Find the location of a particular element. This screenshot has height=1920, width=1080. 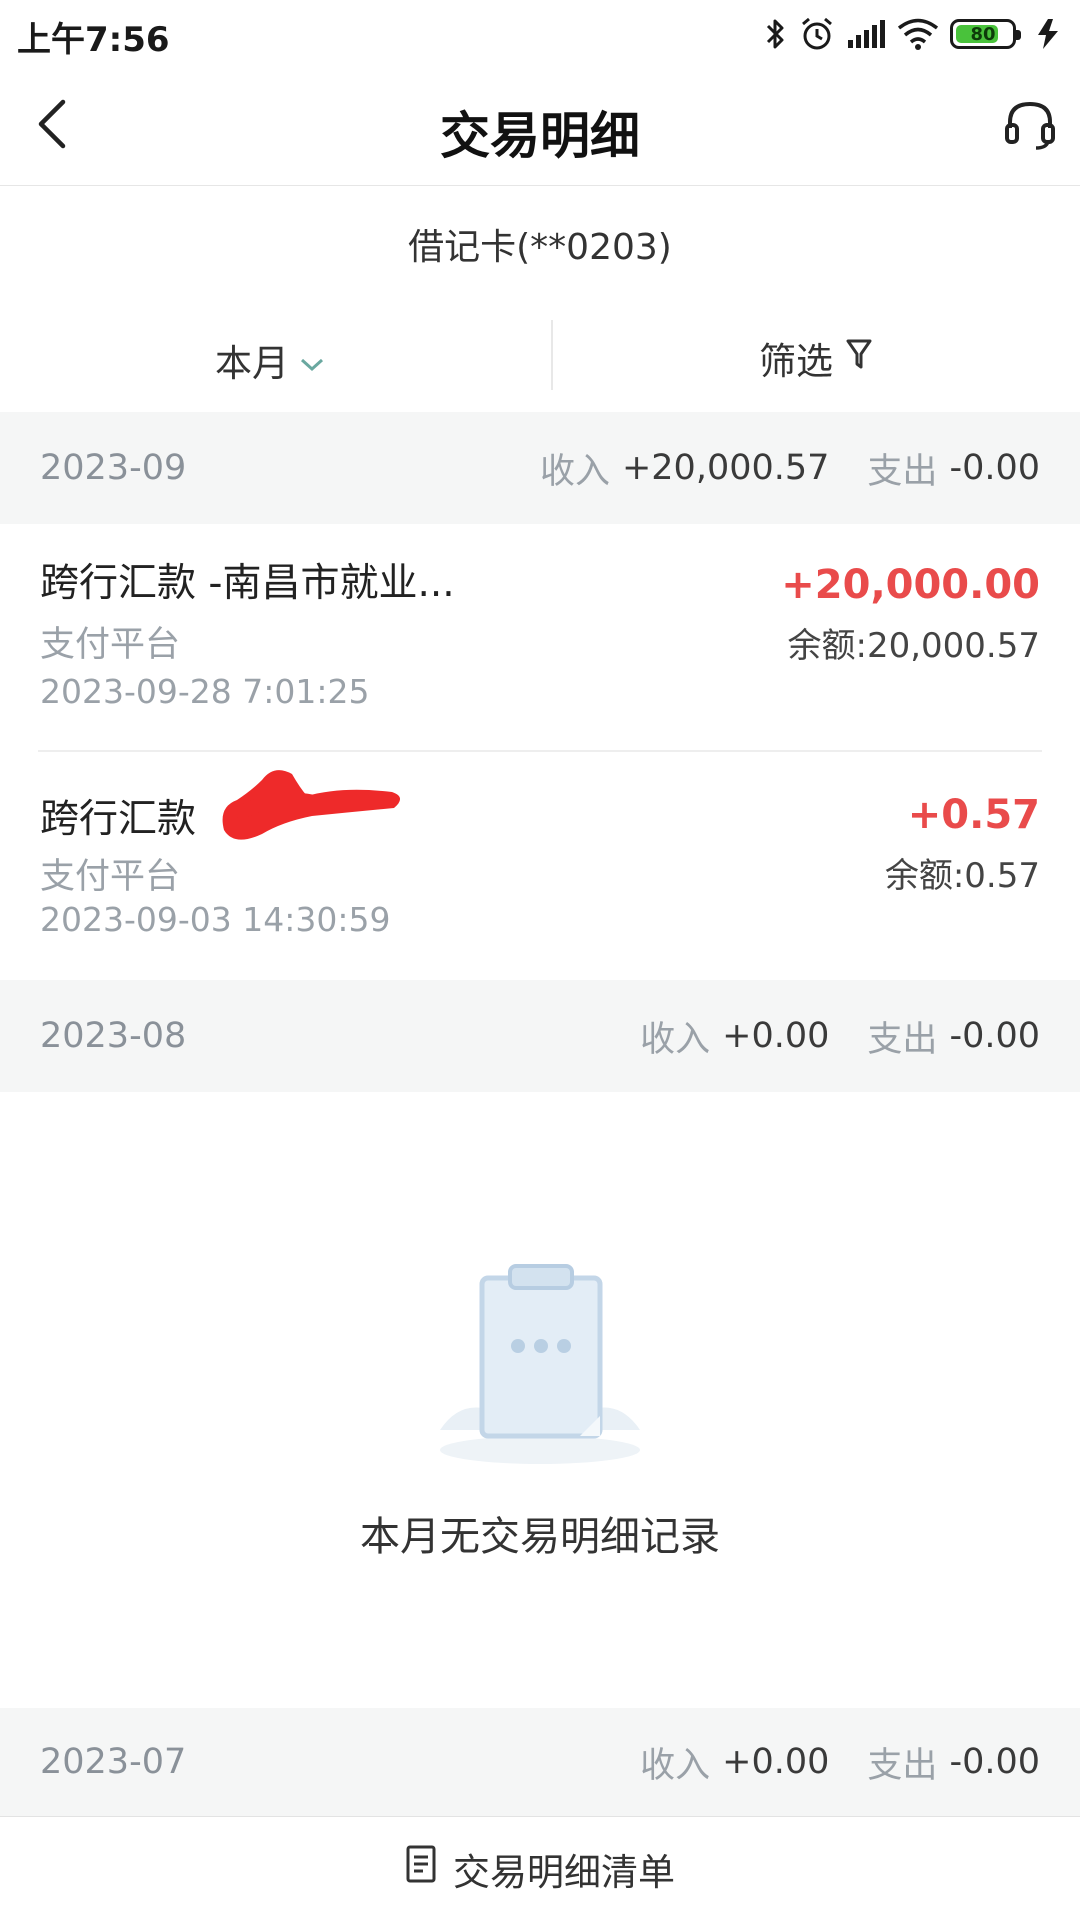

filter-button: 筛选 is located at coordinates (816, 358).